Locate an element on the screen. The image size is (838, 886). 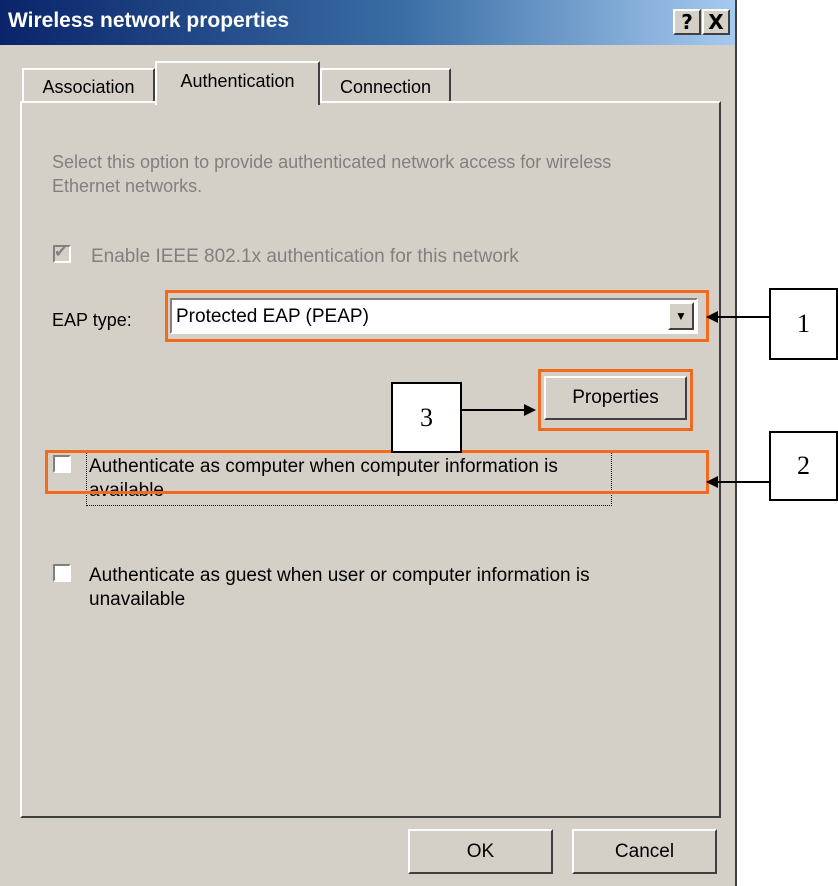
arrow-3-line is located at coordinates (494, 410).